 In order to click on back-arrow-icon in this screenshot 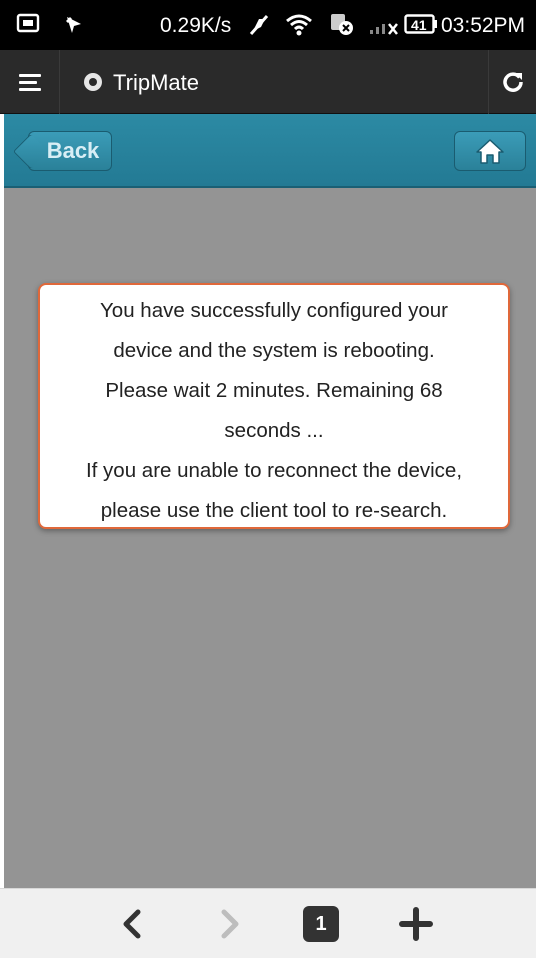, I will do `click(132, 924)`.